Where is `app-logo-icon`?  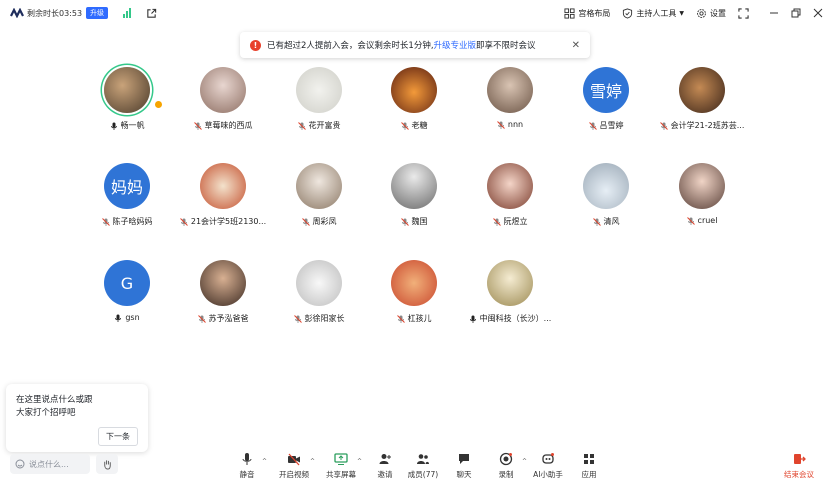
app-logo-icon is located at coordinates (17, 13).